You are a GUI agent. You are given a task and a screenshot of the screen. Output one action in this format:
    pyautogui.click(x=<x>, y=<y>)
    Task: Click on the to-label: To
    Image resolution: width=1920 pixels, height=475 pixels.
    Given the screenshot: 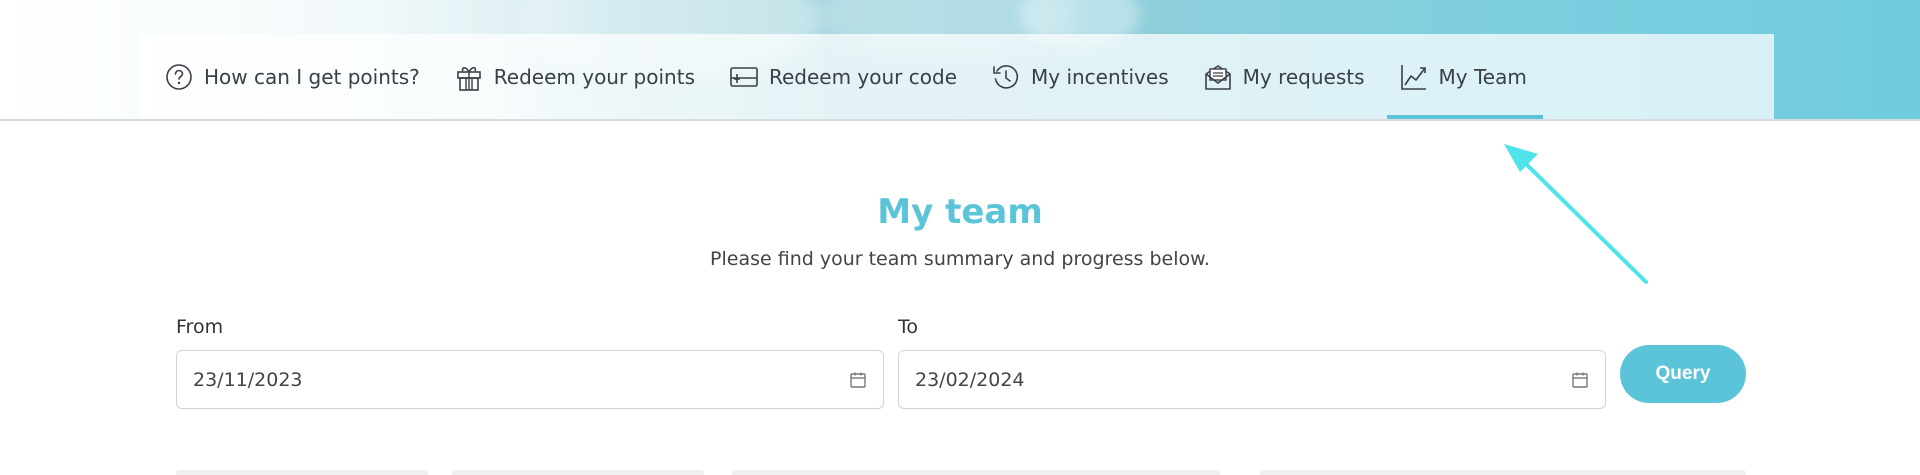 What is the action you would take?
    pyautogui.click(x=908, y=327)
    